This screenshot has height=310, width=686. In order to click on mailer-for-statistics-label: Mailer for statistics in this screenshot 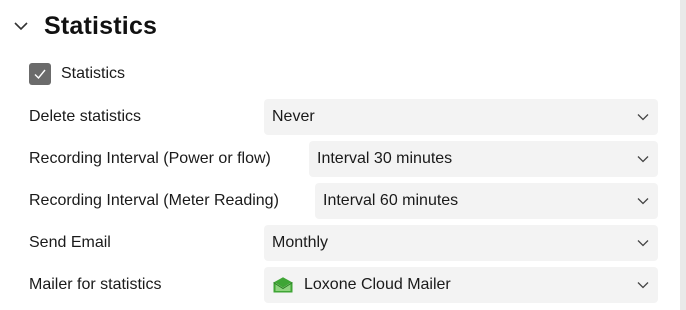, I will do `click(95, 284)`.